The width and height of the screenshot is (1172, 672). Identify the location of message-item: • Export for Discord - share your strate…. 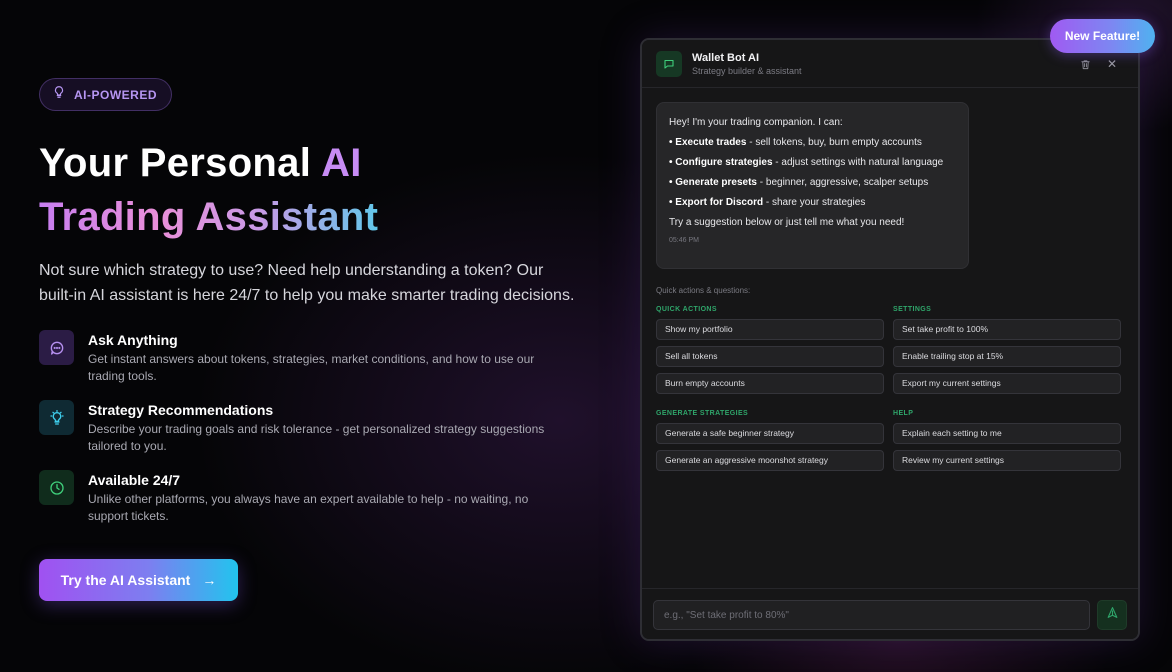
(812, 203).